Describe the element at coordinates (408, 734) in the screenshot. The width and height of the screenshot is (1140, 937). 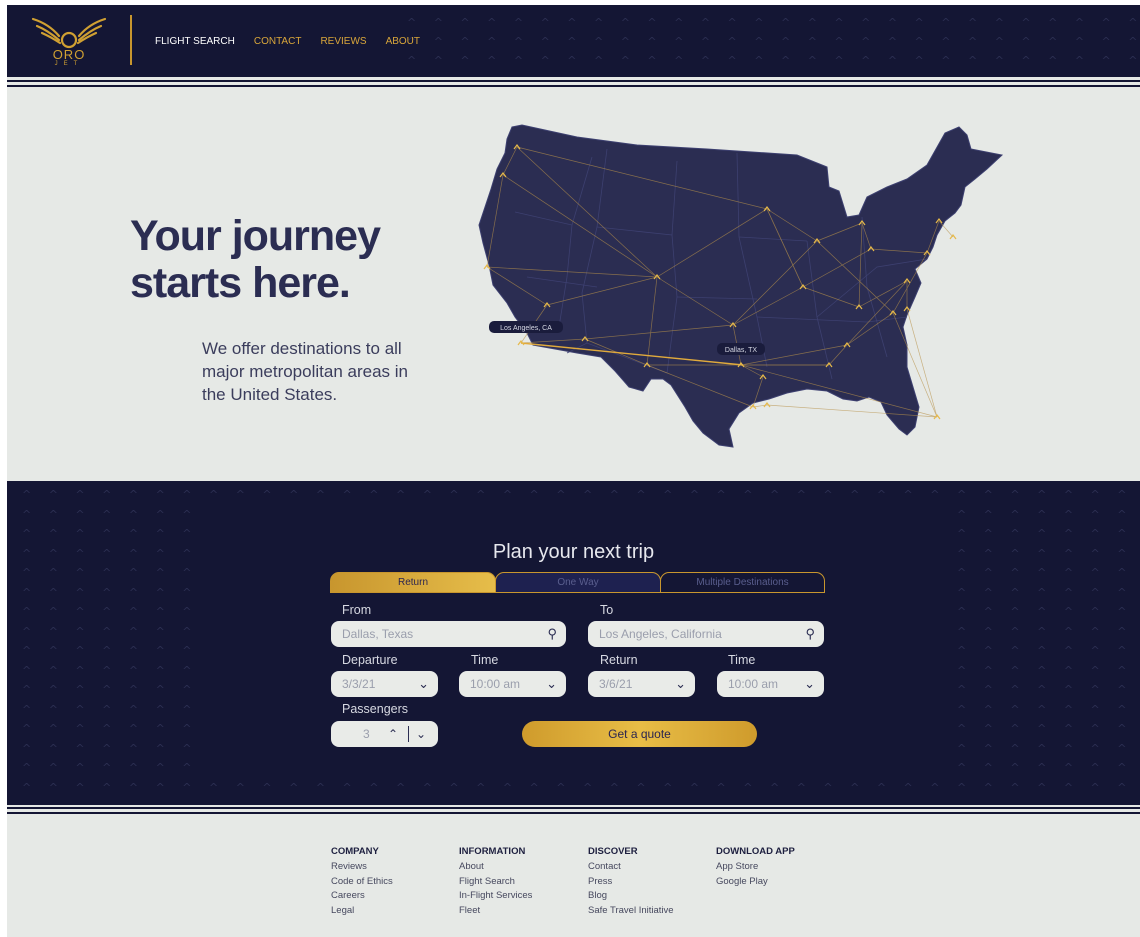
I see `stepper-divider` at that location.